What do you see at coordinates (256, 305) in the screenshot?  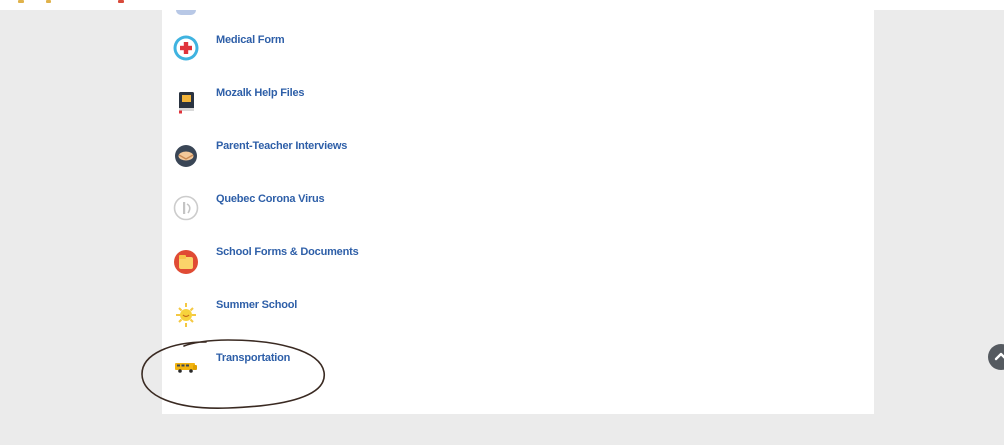 I see `link-label: Summer School` at bounding box center [256, 305].